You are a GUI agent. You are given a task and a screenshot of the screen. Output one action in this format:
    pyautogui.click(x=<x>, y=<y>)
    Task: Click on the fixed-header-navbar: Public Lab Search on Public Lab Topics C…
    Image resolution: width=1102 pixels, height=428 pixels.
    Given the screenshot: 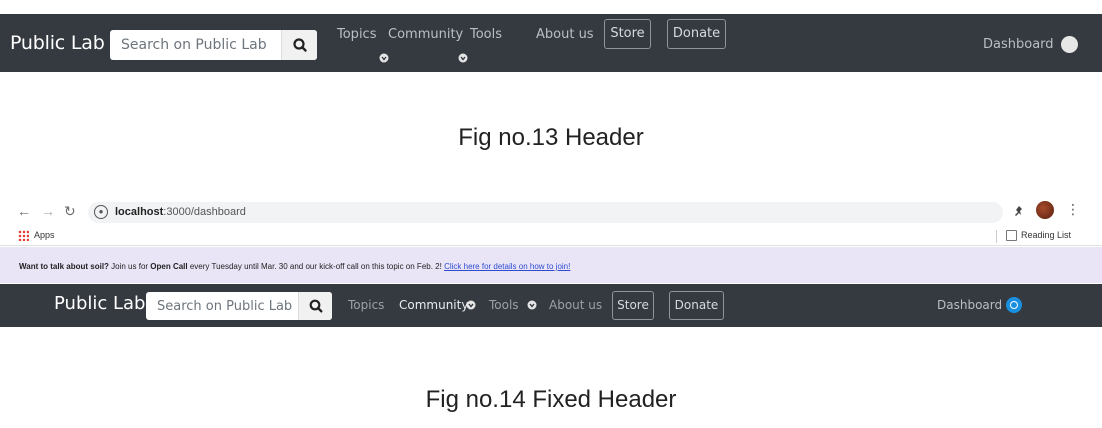 What is the action you would take?
    pyautogui.click(x=551, y=305)
    